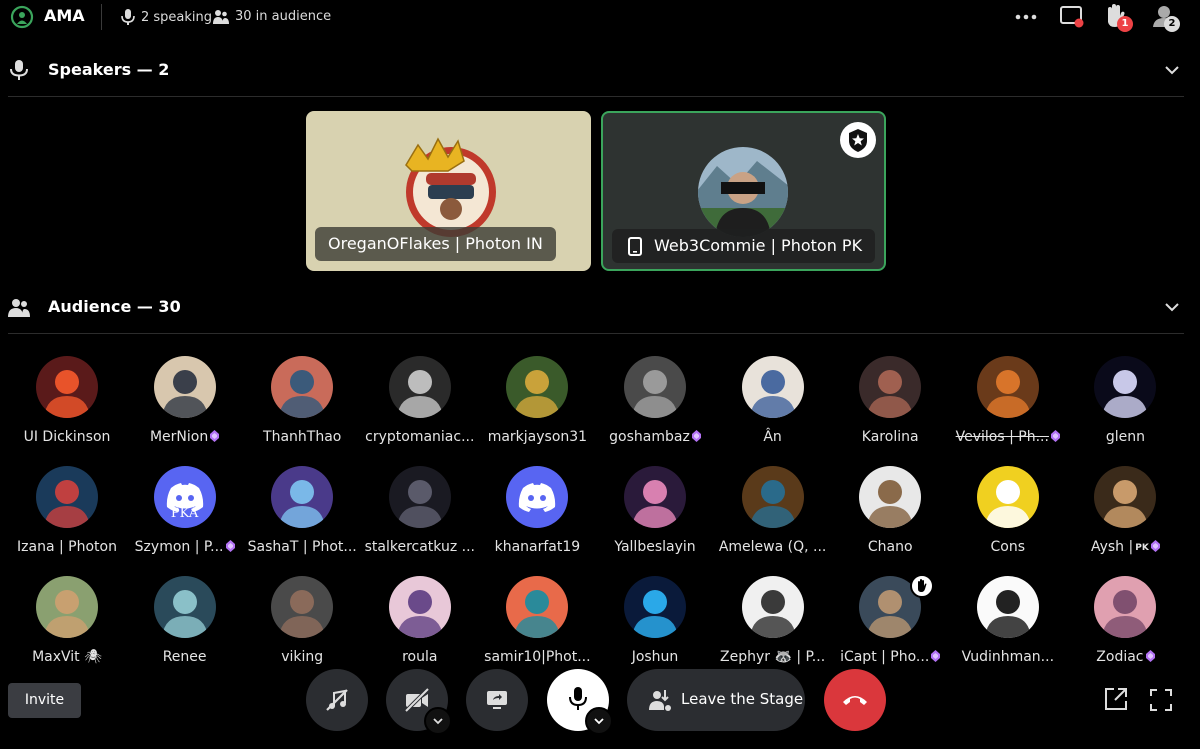  I want to click on audience-member: markjayson31, so click(537, 411).